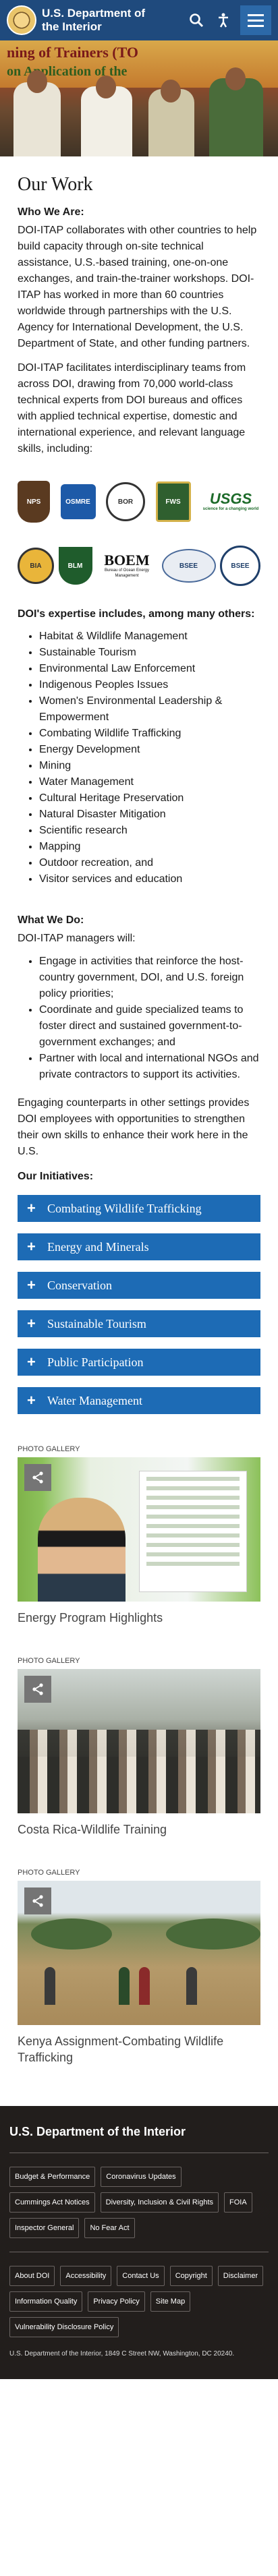  Describe the element at coordinates (98, 1246) in the screenshot. I see `accordion-label: Energy and Minerals` at that location.